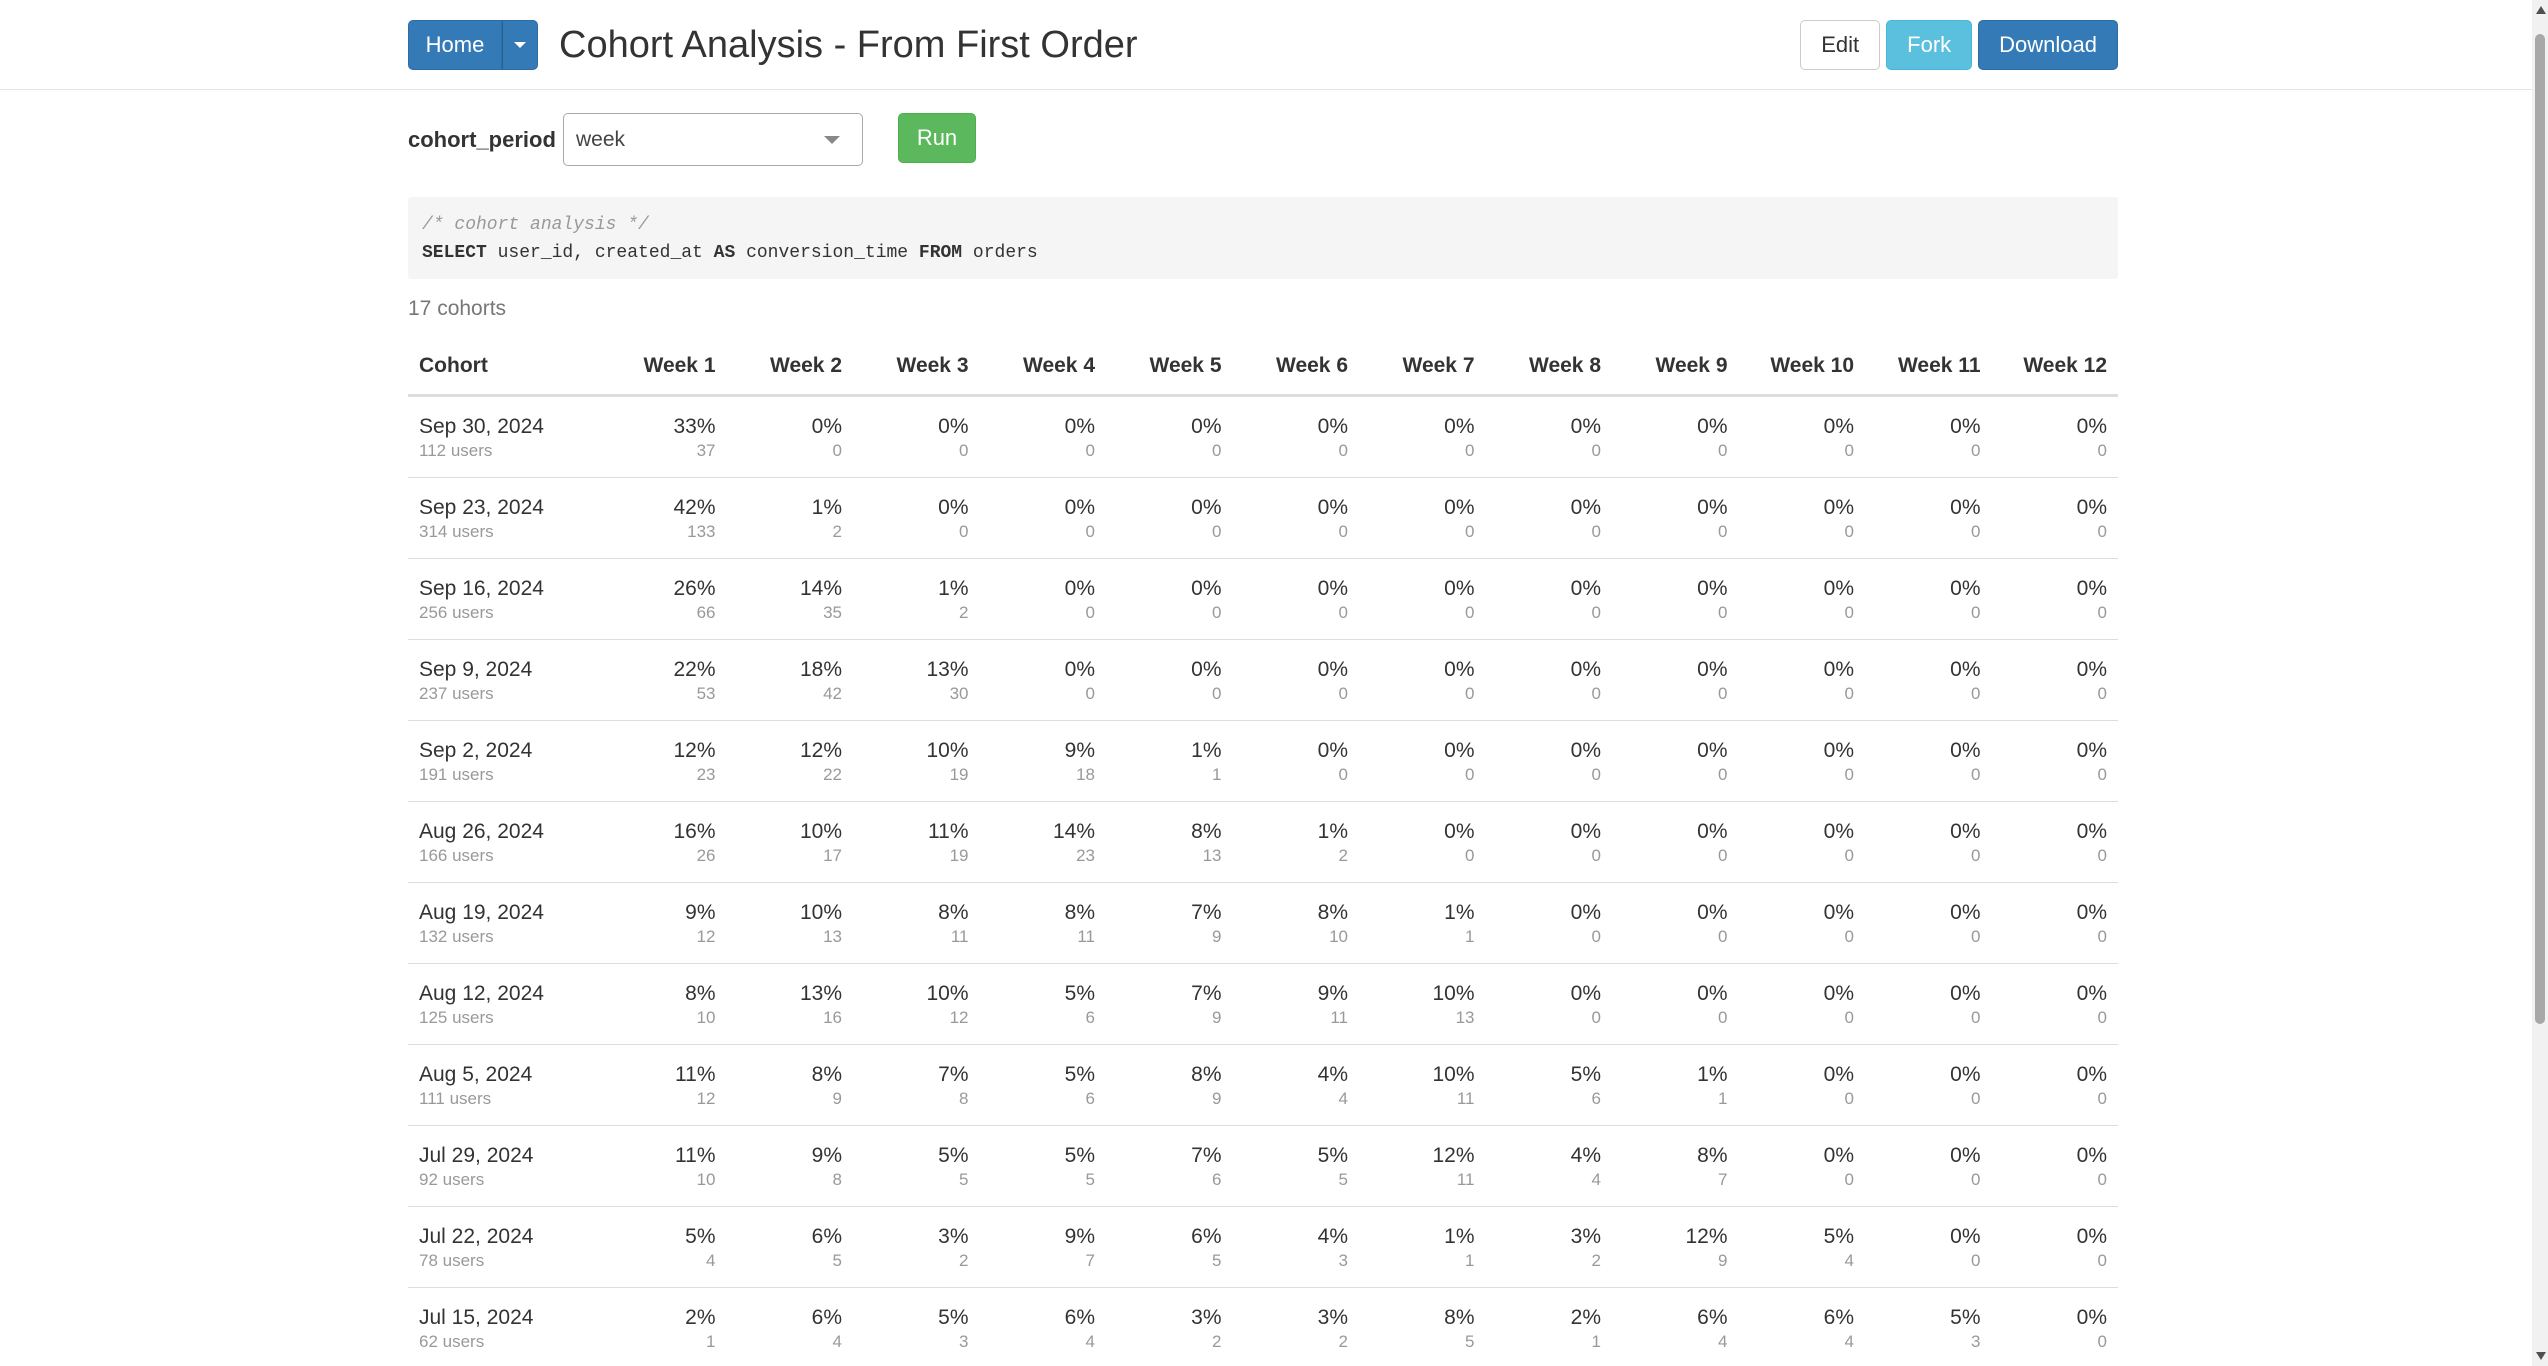  What do you see at coordinates (916, 842) in the screenshot?
I see `retention-cell: 11% 19` at bounding box center [916, 842].